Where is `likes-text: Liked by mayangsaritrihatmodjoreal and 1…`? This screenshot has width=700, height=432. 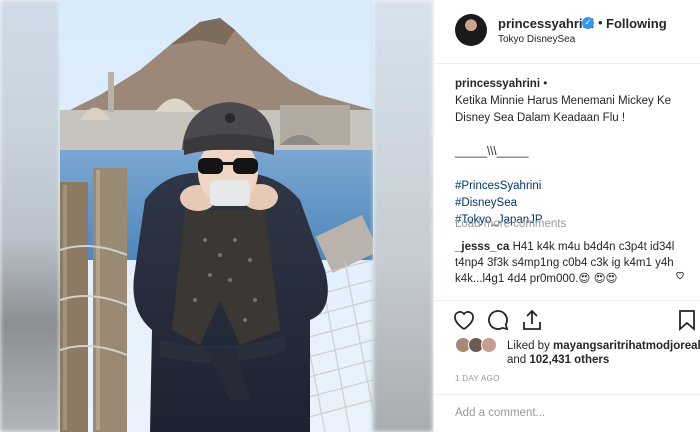
likes-text: Liked by mayangsaritrihatmodjoreal and 1… is located at coordinates (603, 353).